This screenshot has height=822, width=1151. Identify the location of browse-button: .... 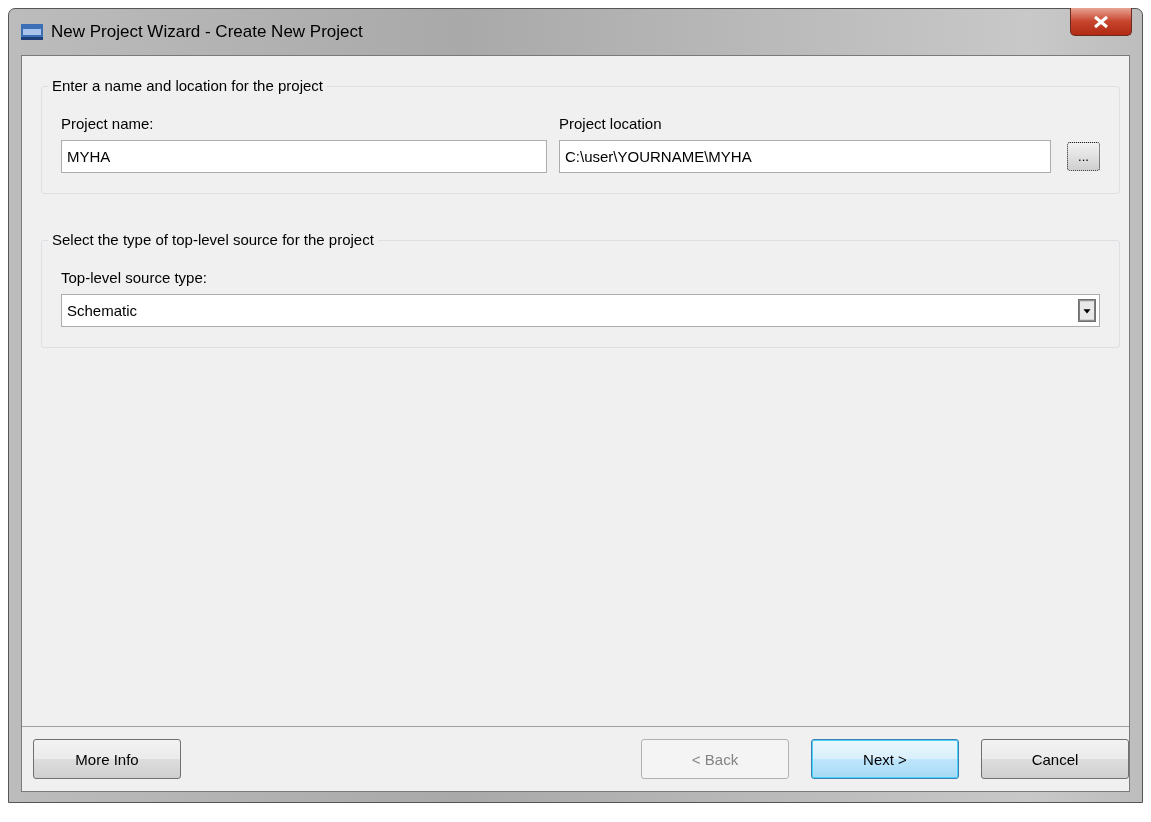
(1083, 156).